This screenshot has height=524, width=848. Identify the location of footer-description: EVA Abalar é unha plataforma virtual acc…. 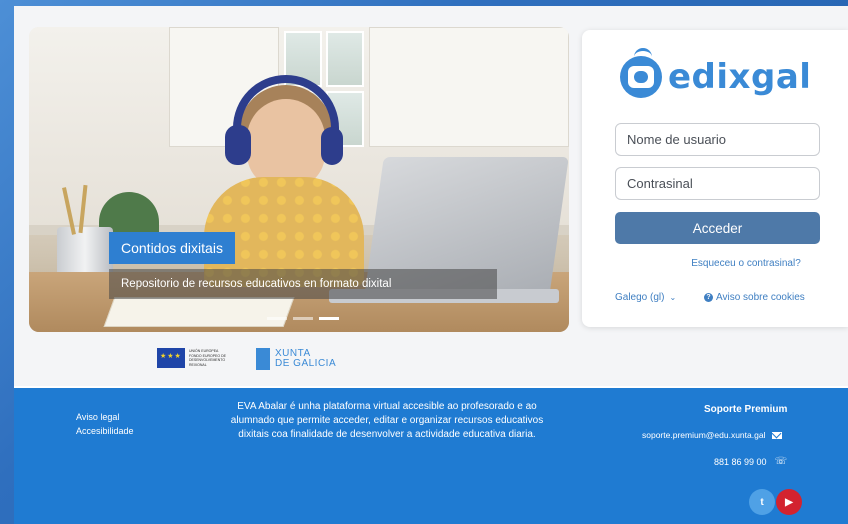
(387, 420).